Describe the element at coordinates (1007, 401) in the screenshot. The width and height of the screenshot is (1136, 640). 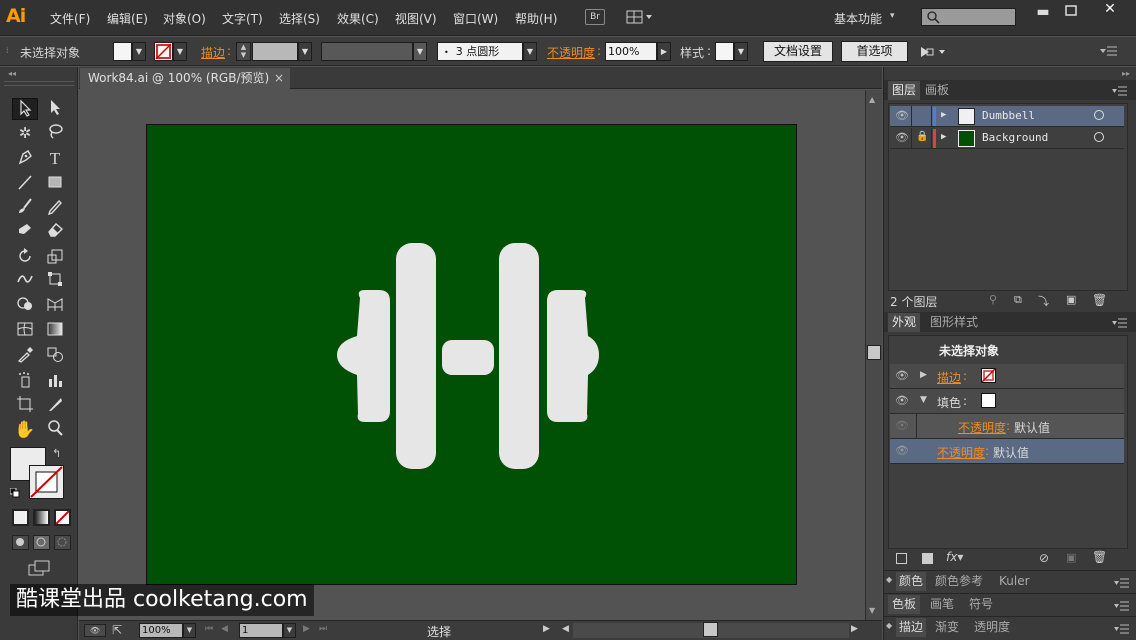
I see `appearance-fill-row: 👁 ▼ 填色 :` at that location.